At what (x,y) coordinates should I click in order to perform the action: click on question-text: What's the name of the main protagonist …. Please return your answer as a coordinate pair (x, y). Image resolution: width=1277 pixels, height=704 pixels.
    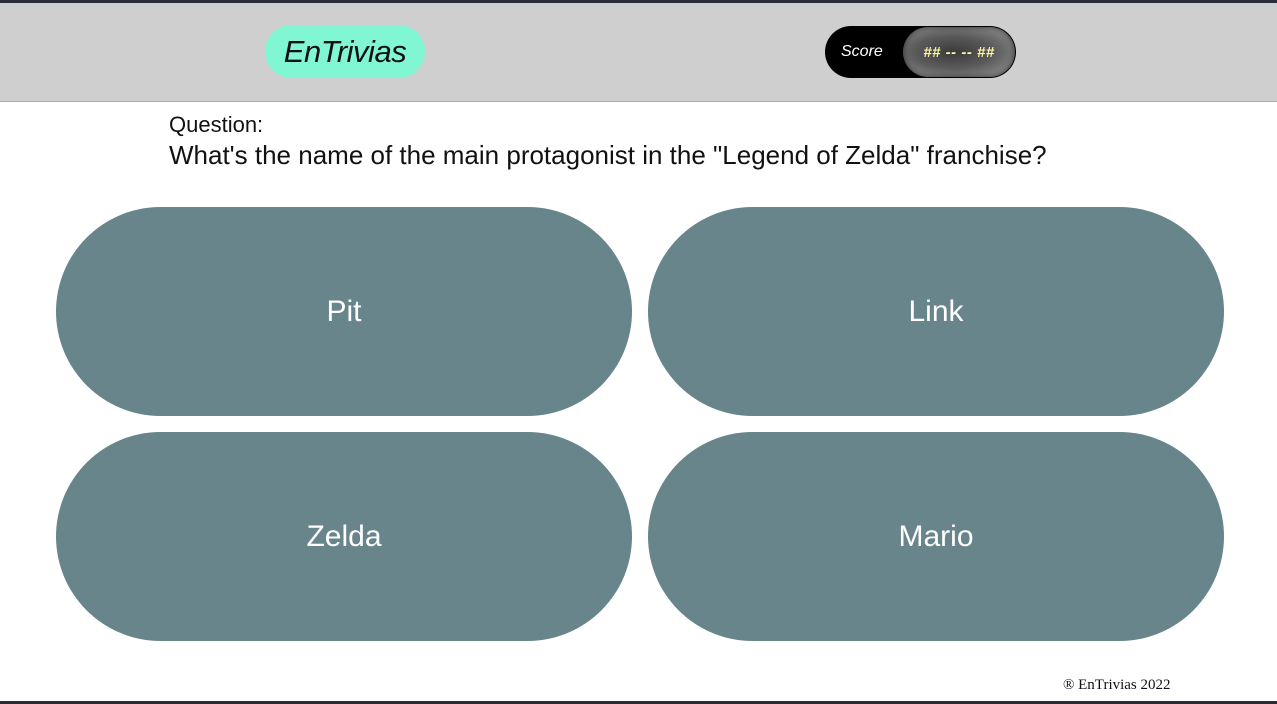
    Looking at the image, I should click on (608, 155).